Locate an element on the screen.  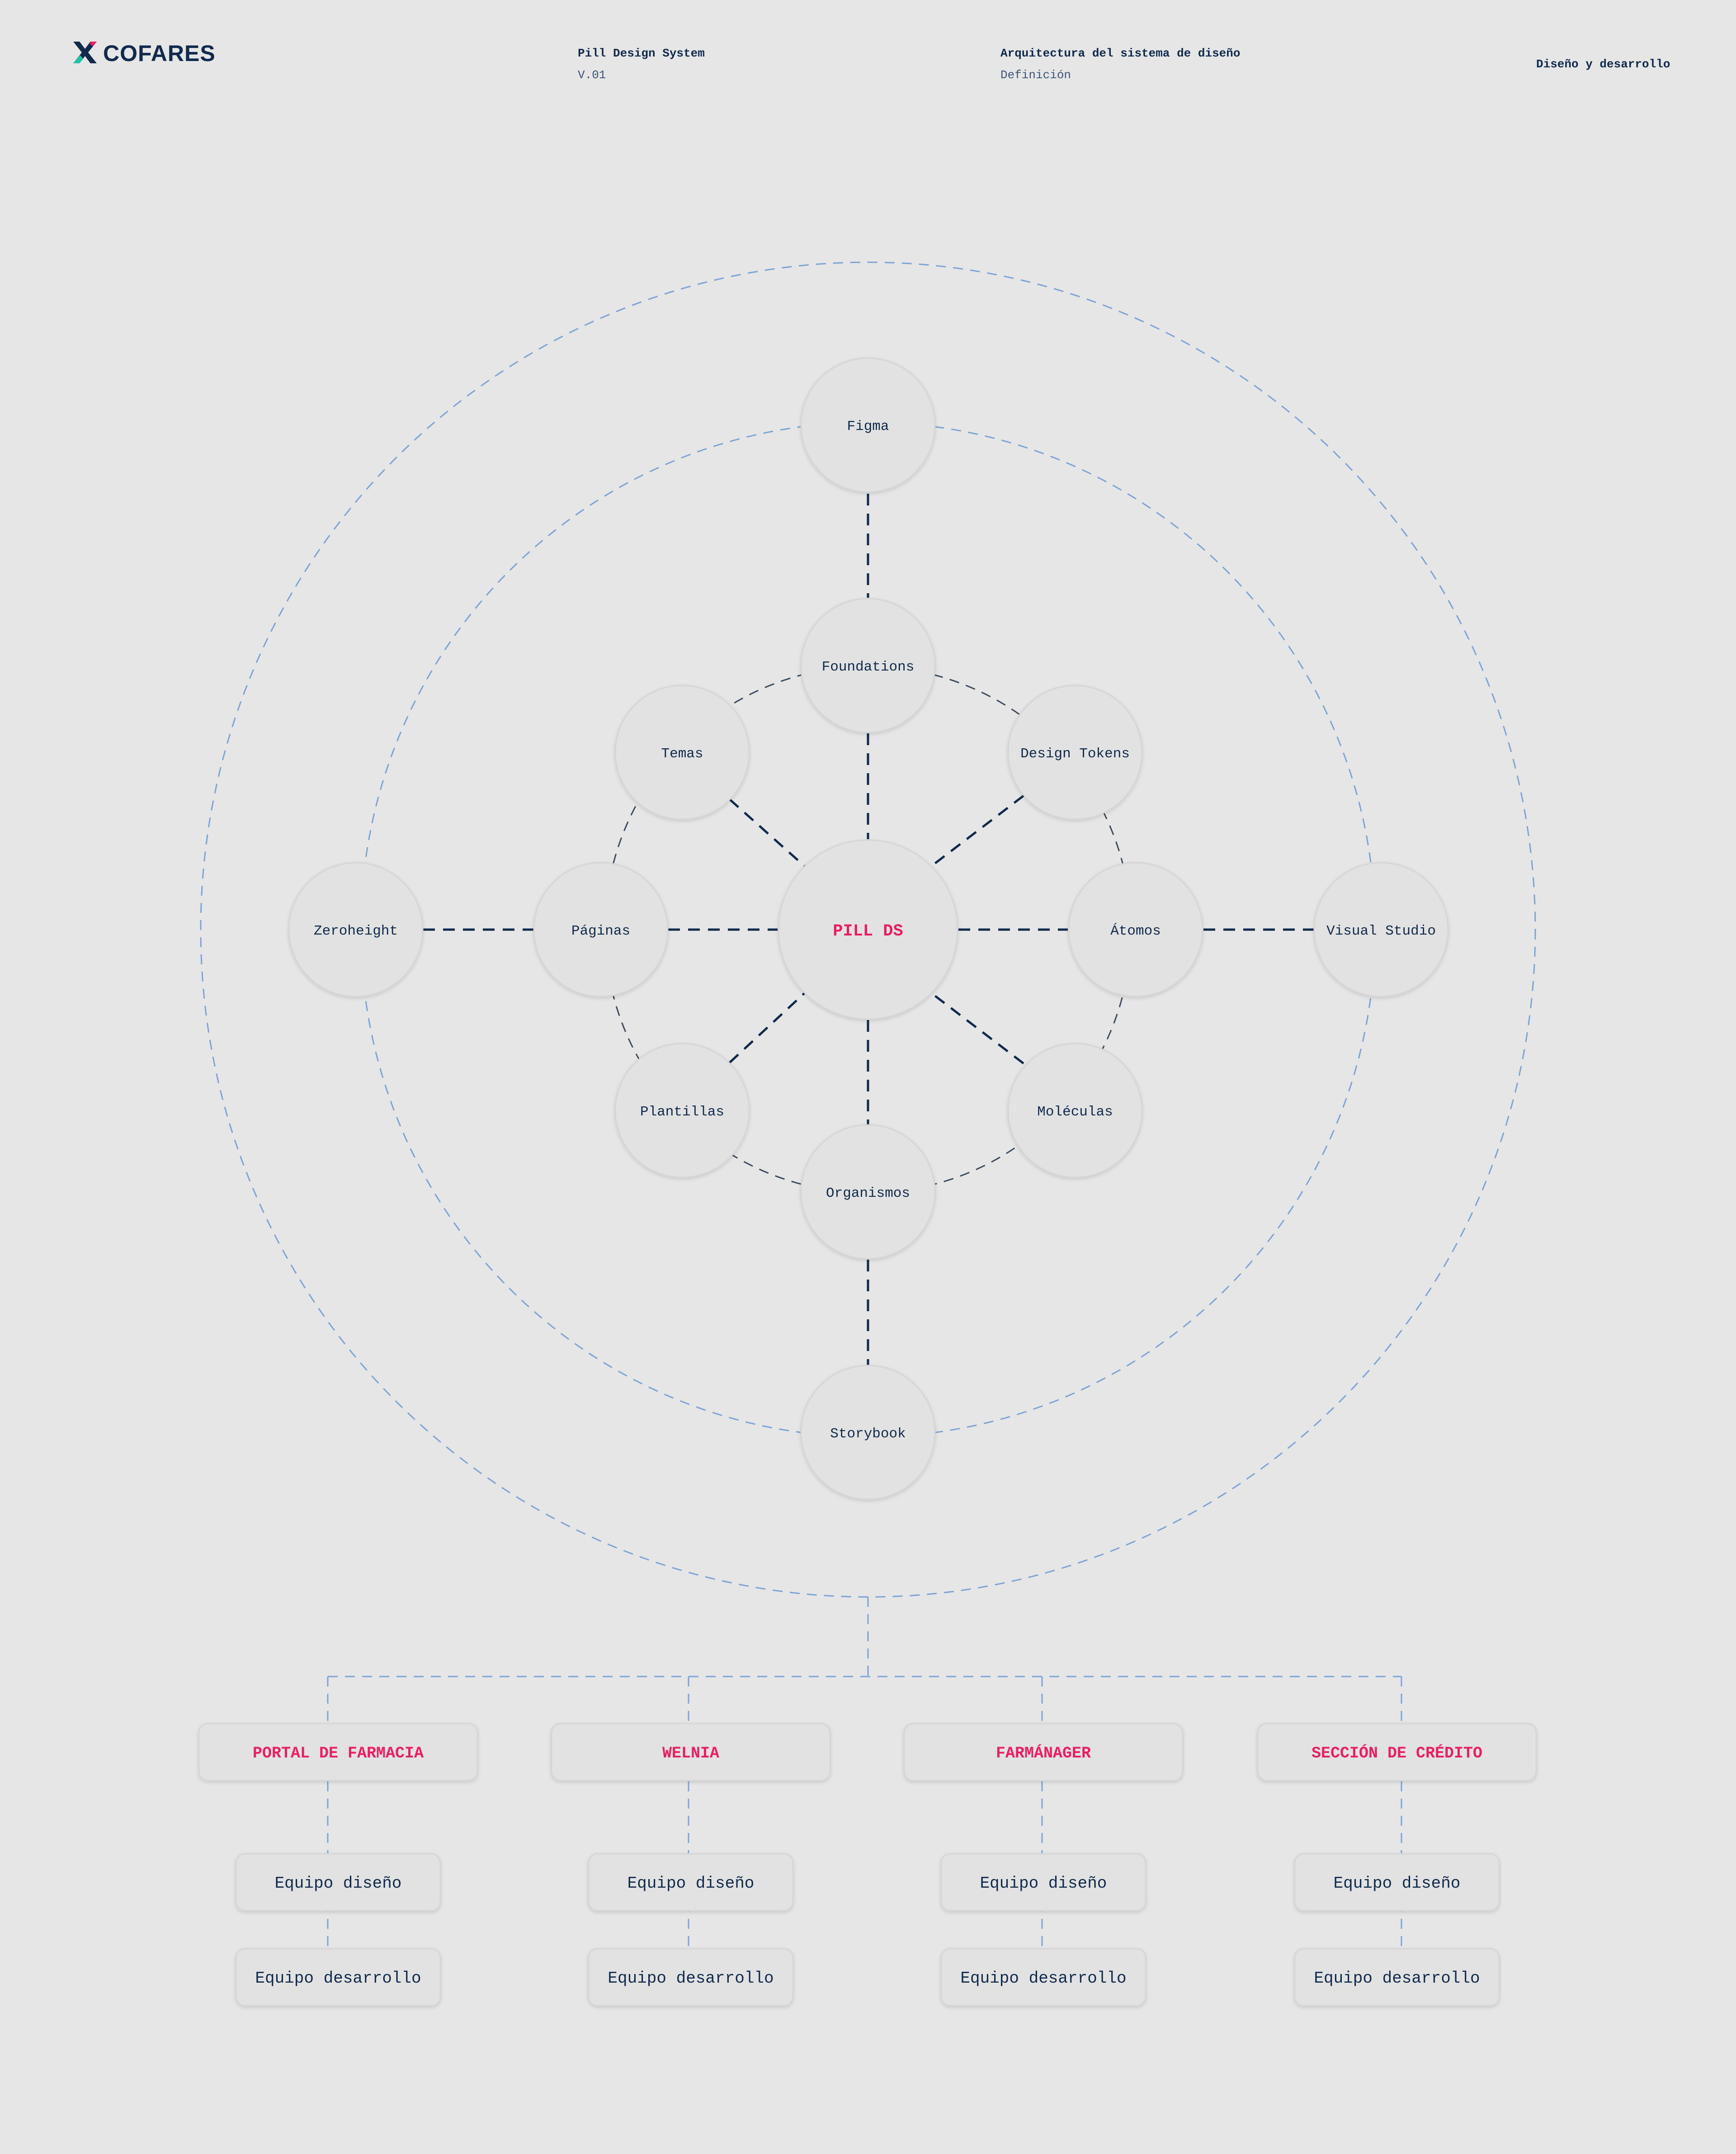
node-storybook: Storybook is located at coordinates (868, 1432).